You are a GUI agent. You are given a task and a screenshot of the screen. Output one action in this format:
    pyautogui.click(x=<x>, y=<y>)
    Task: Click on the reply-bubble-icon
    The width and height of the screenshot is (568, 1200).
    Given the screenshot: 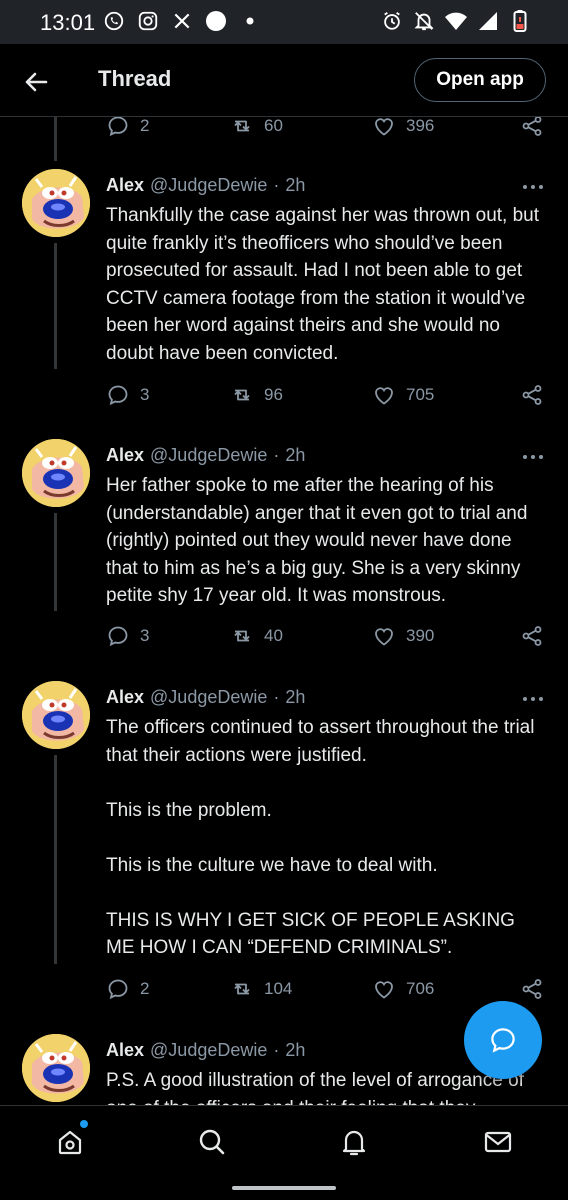 What is the action you would take?
    pyautogui.click(x=503, y=1040)
    